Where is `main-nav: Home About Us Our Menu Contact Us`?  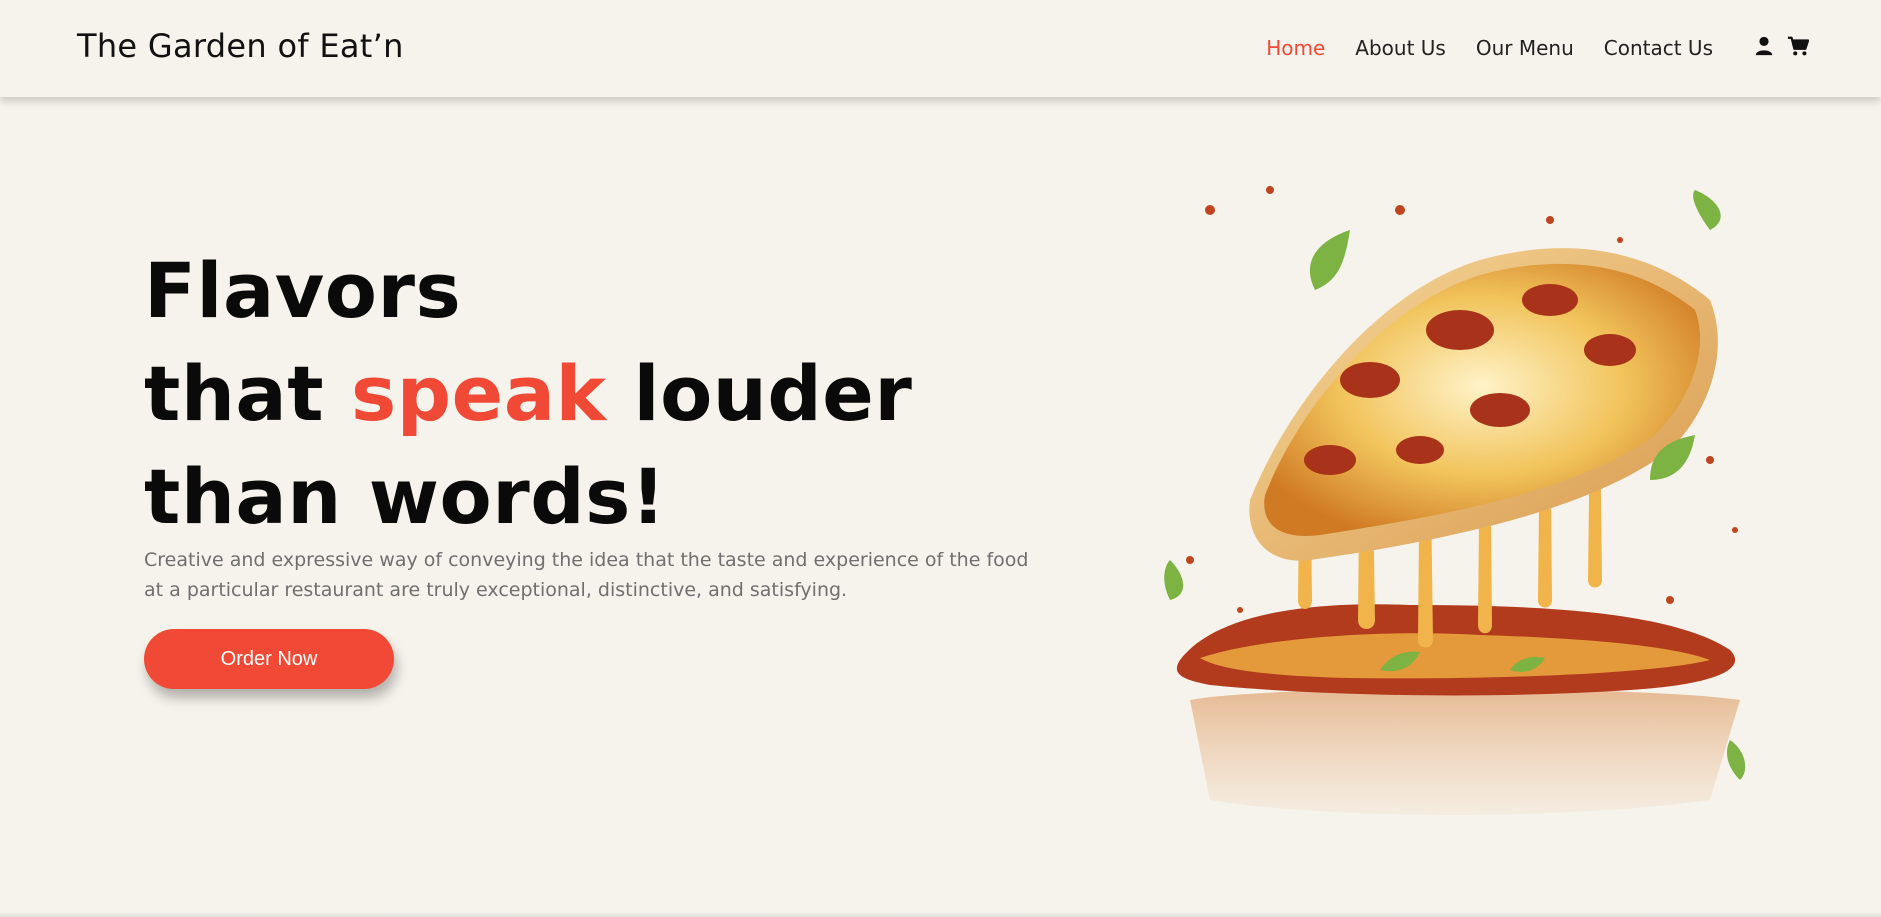
main-nav: Home About Us Our Menu Contact Us is located at coordinates (1489, 48).